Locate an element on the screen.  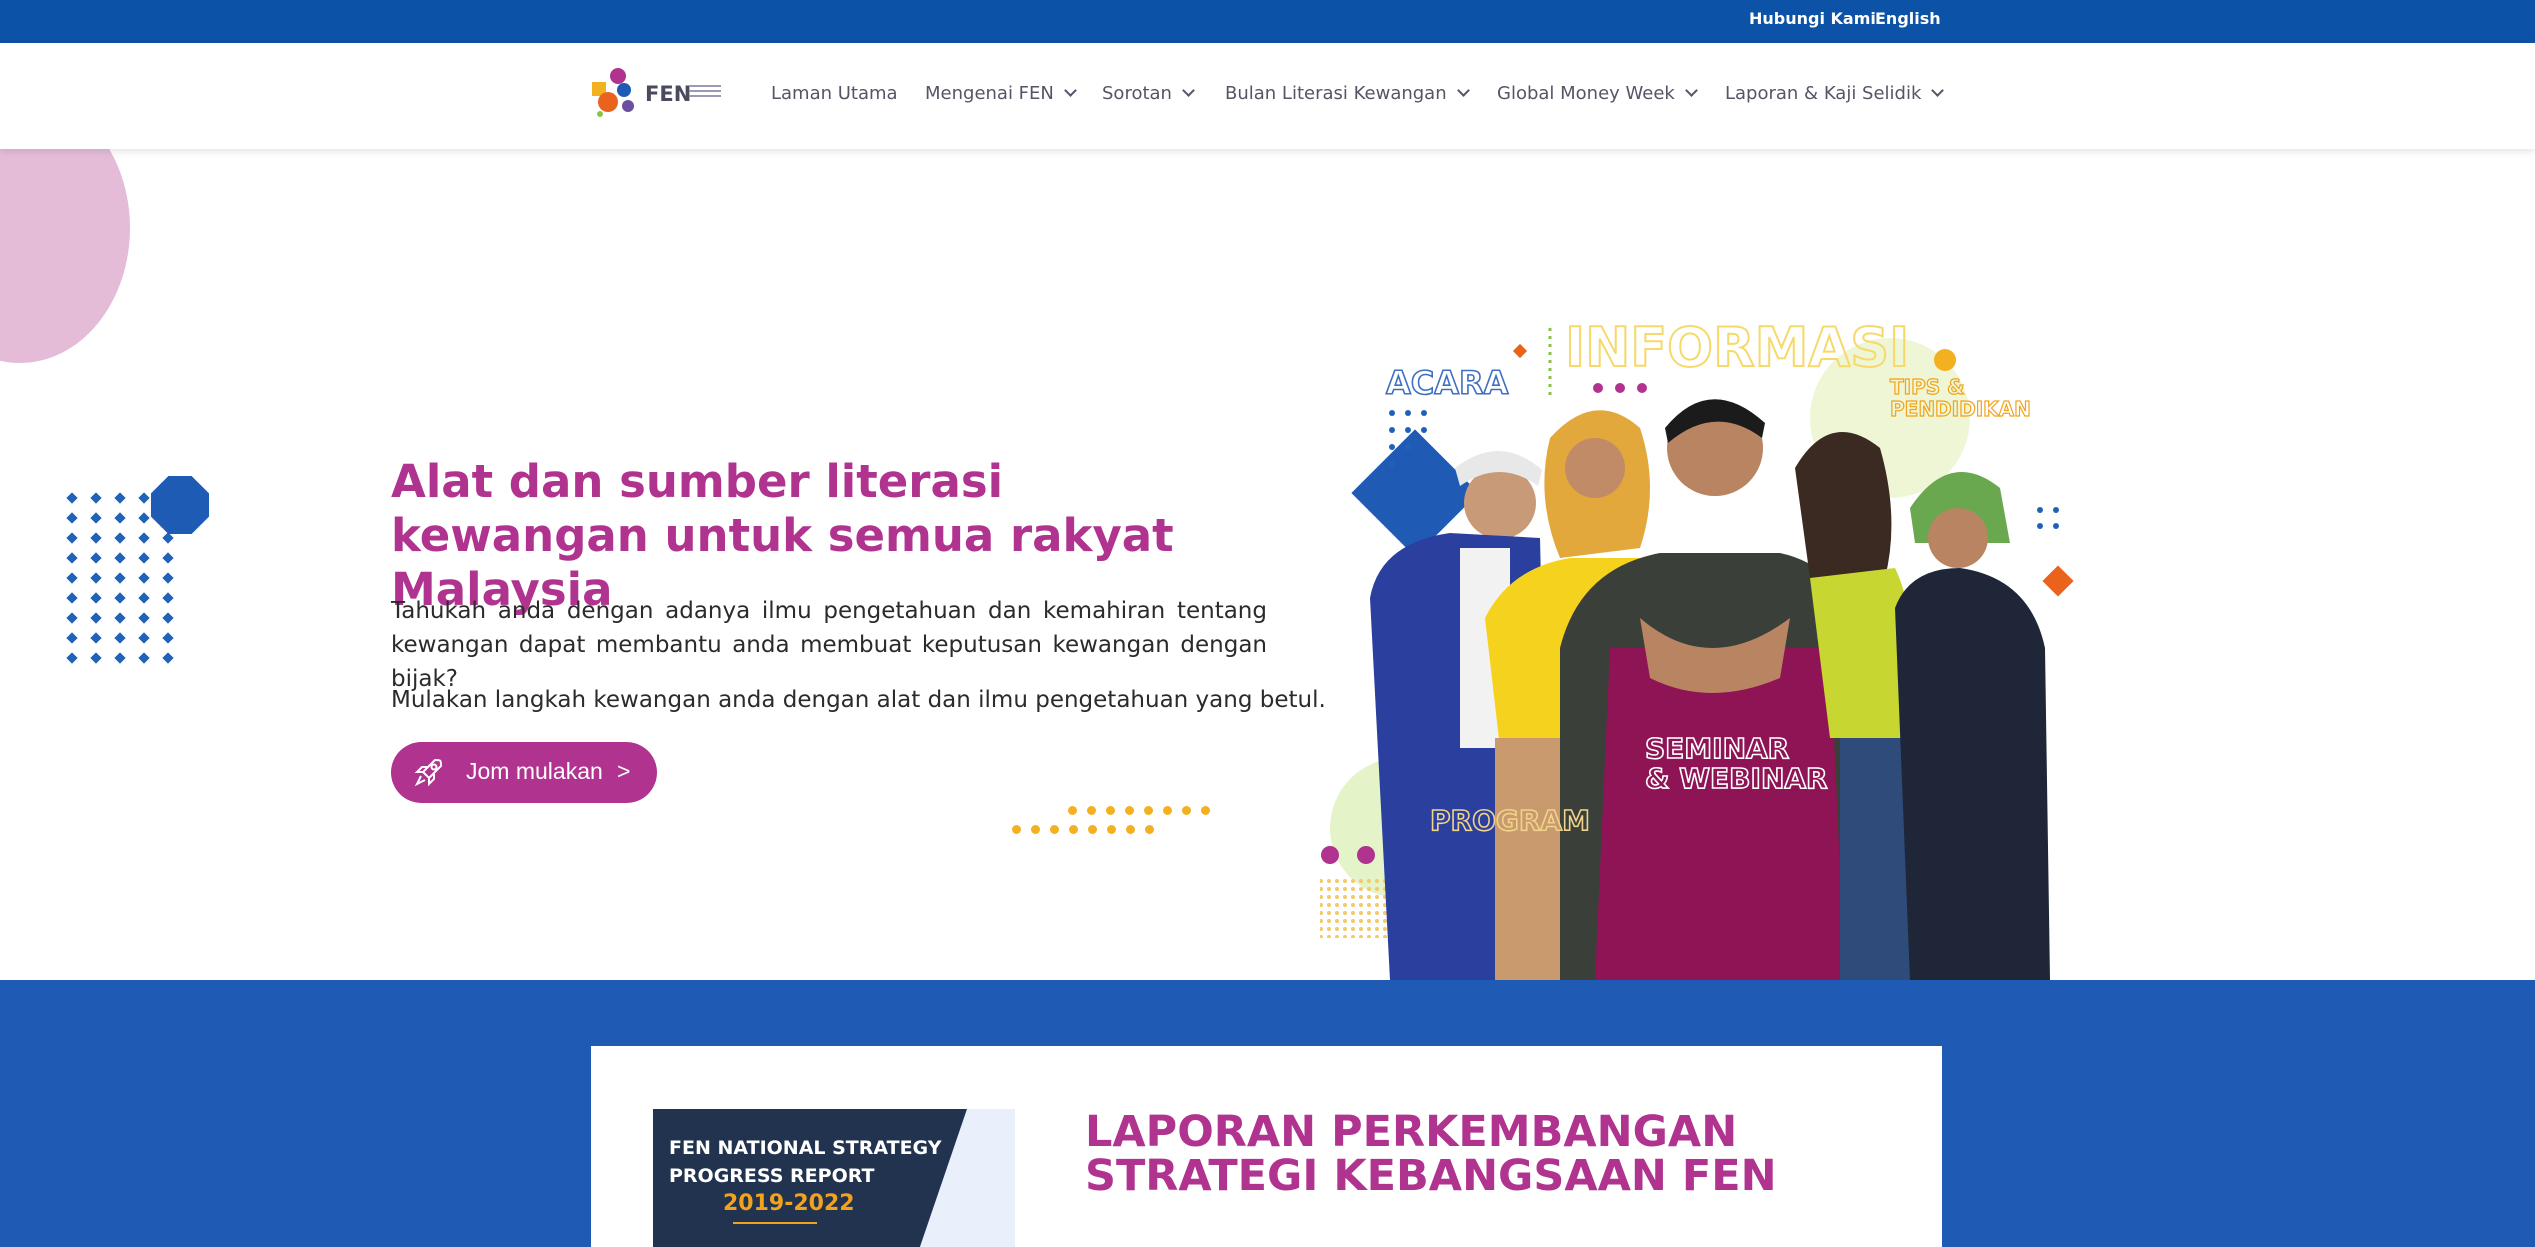
nav-global-money-week: Global Money Week is located at coordinates (1597, 93).